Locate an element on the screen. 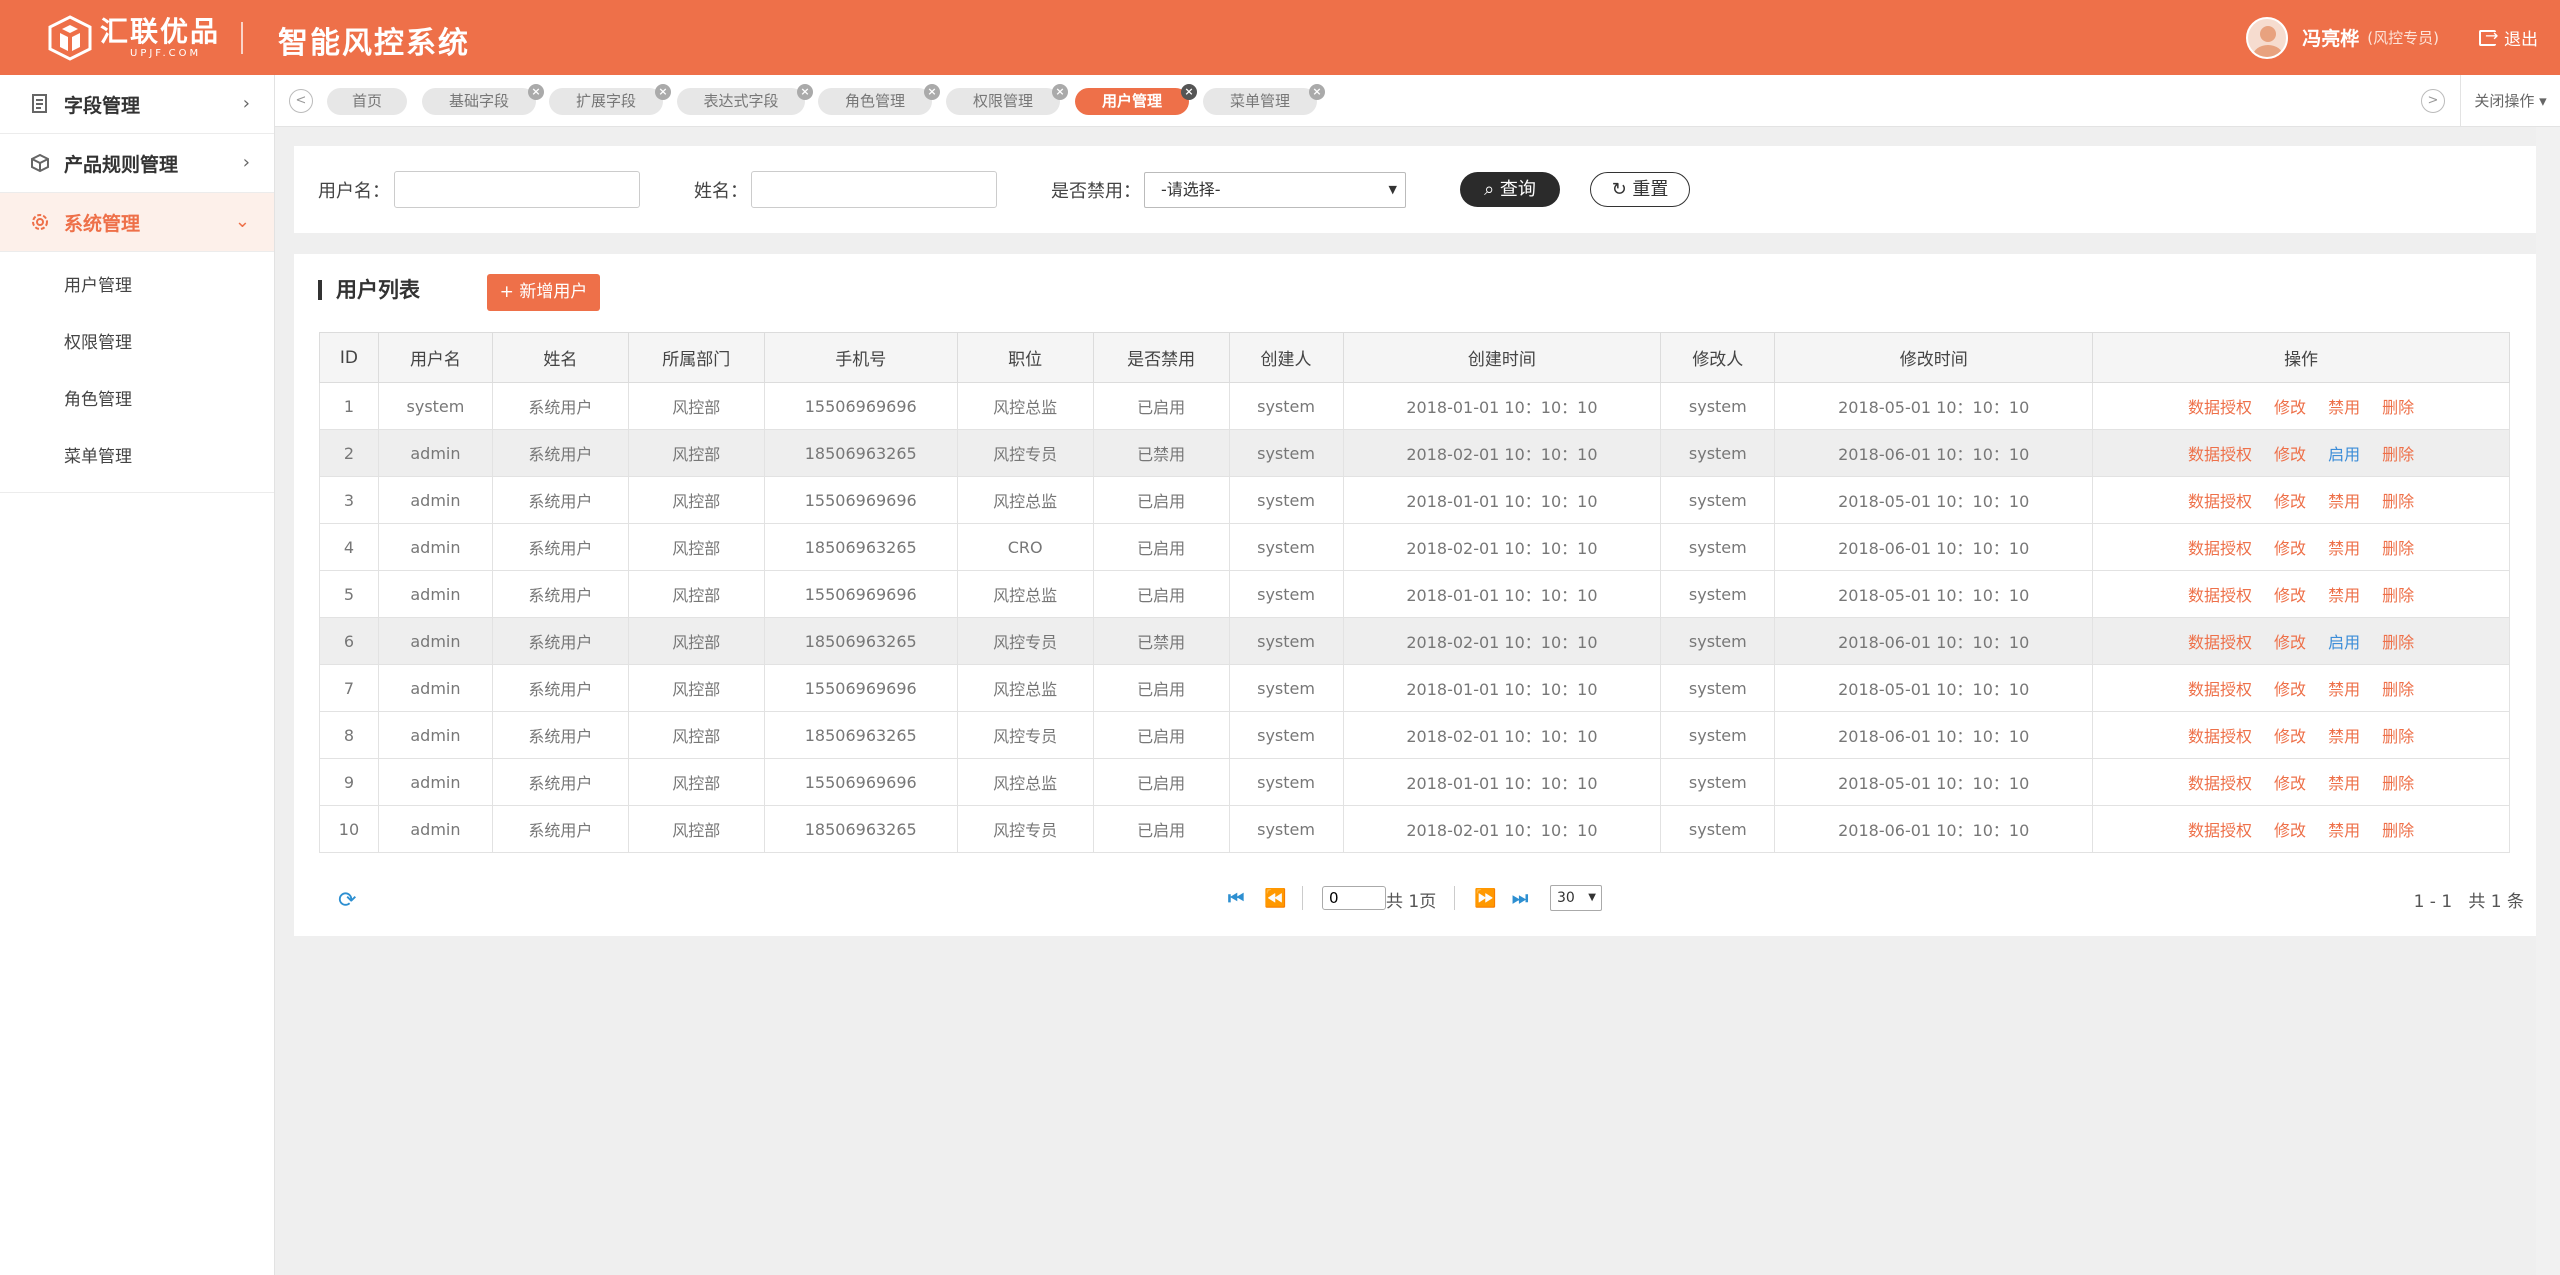  disabled-select-value: -请选择- is located at coordinates (1191, 189).